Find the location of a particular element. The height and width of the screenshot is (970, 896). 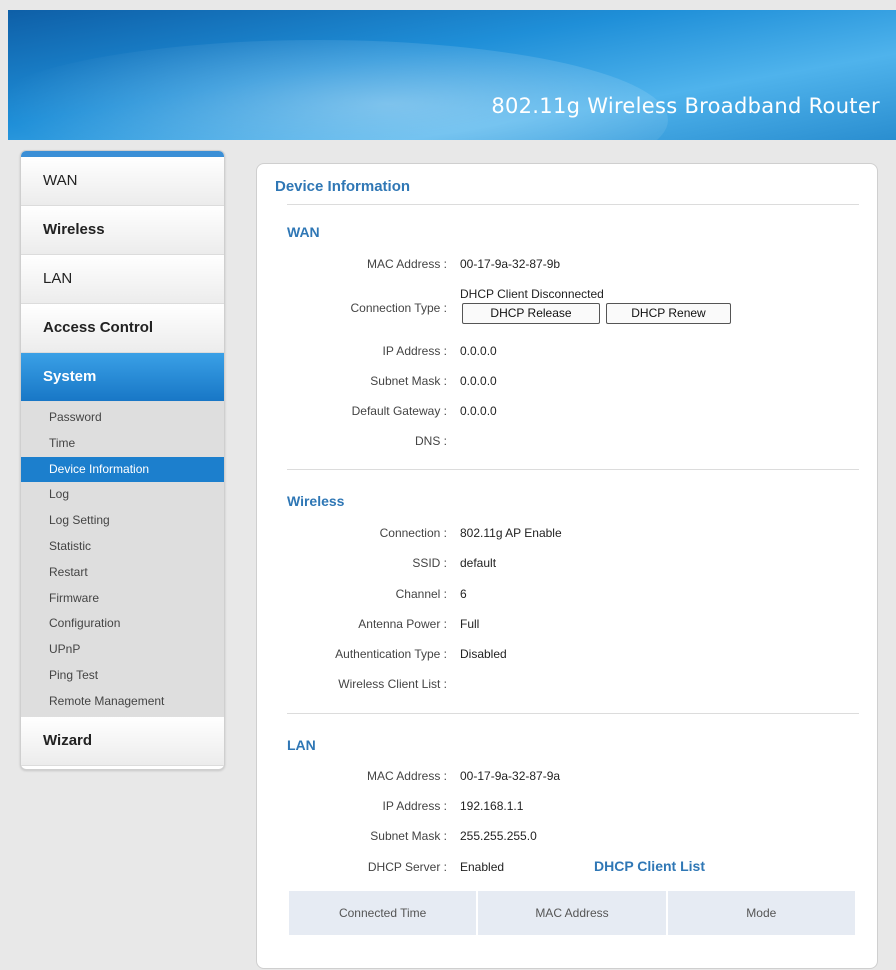

submenu-statistic: Statistic is located at coordinates (122, 547).